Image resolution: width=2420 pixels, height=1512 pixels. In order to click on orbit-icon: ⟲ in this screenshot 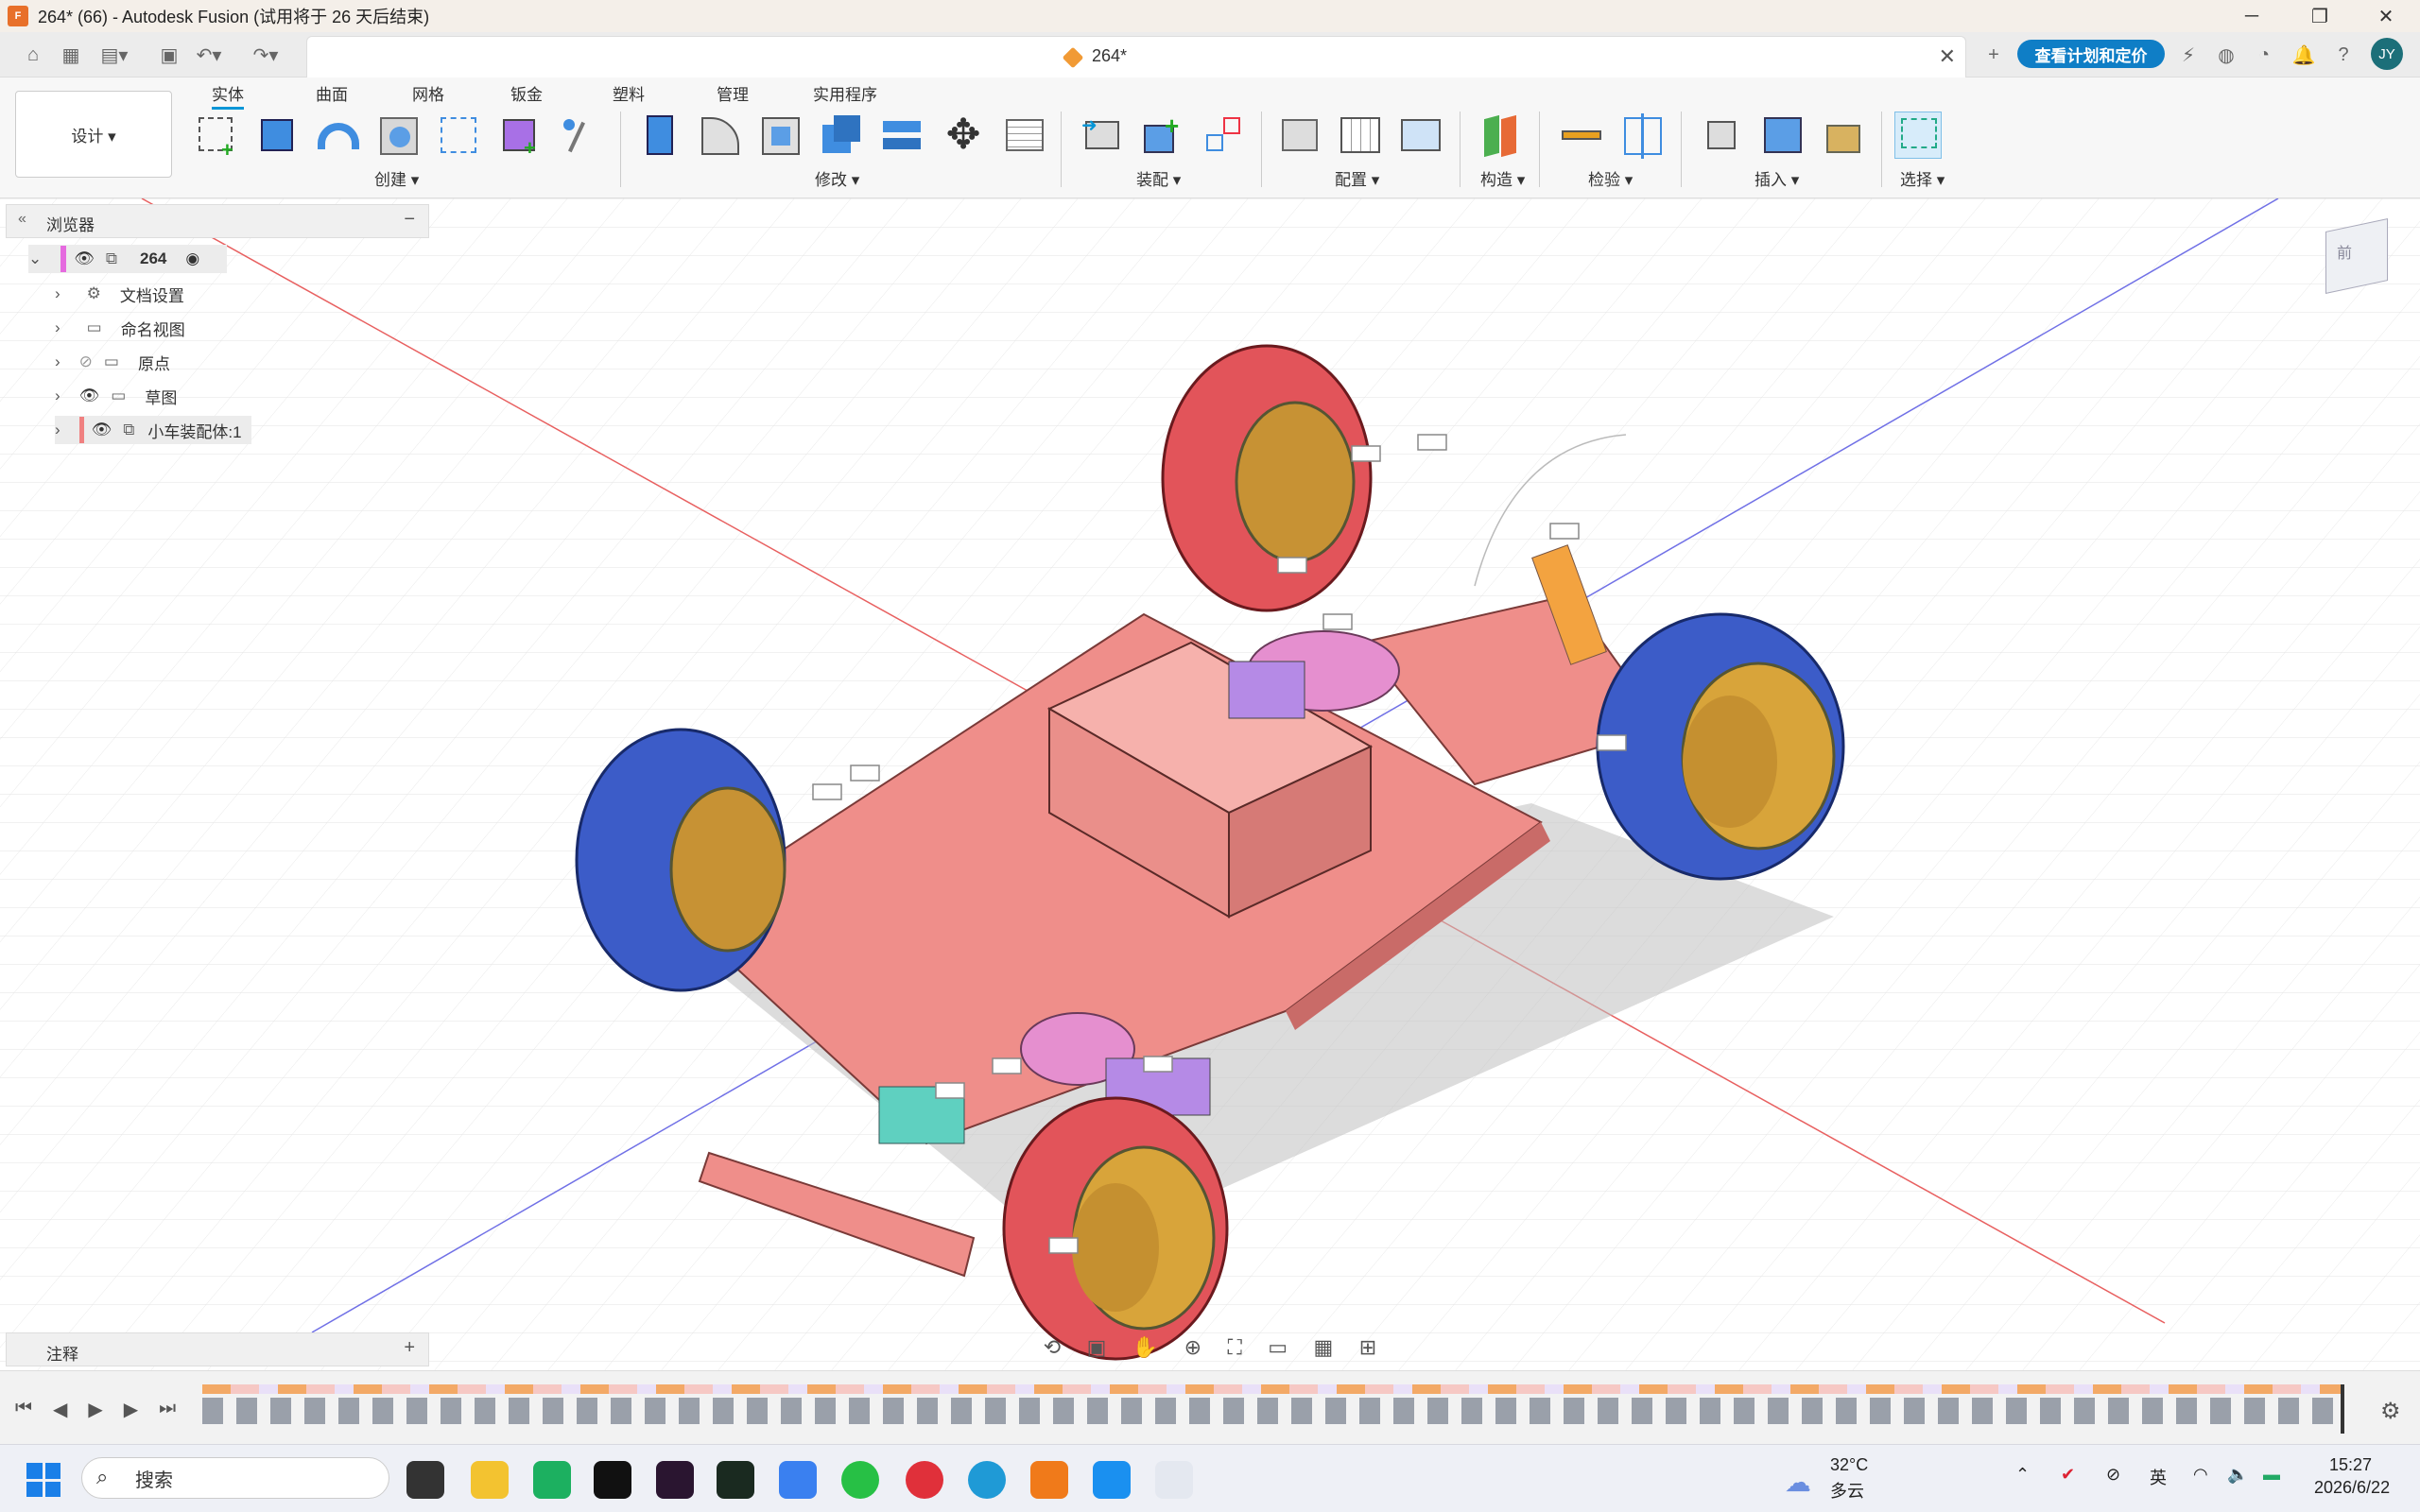, I will do `click(1053, 1347)`.